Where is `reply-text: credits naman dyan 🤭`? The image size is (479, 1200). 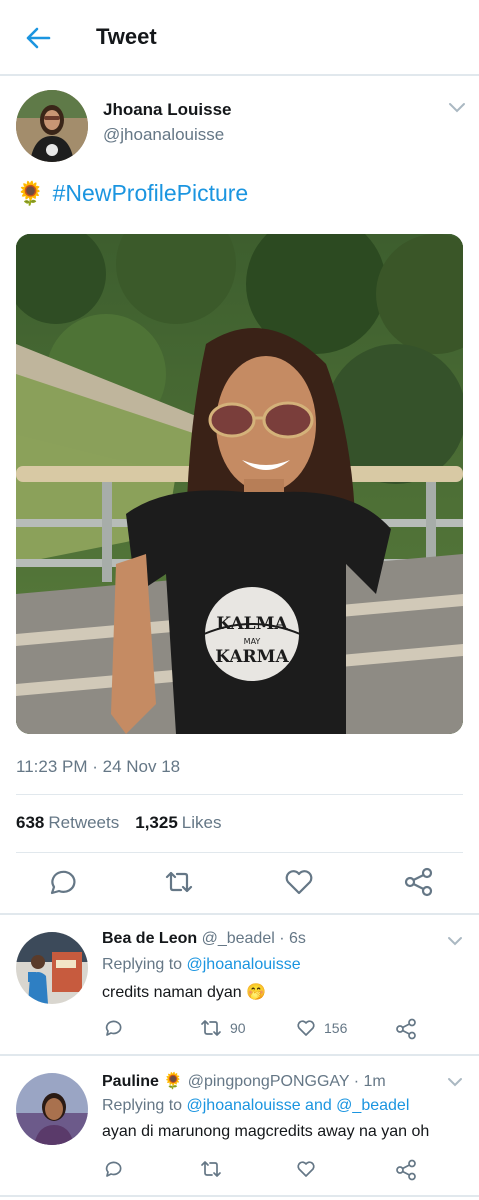
reply-text: credits naman dyan 🤭 is located at coordinates (184, 992).